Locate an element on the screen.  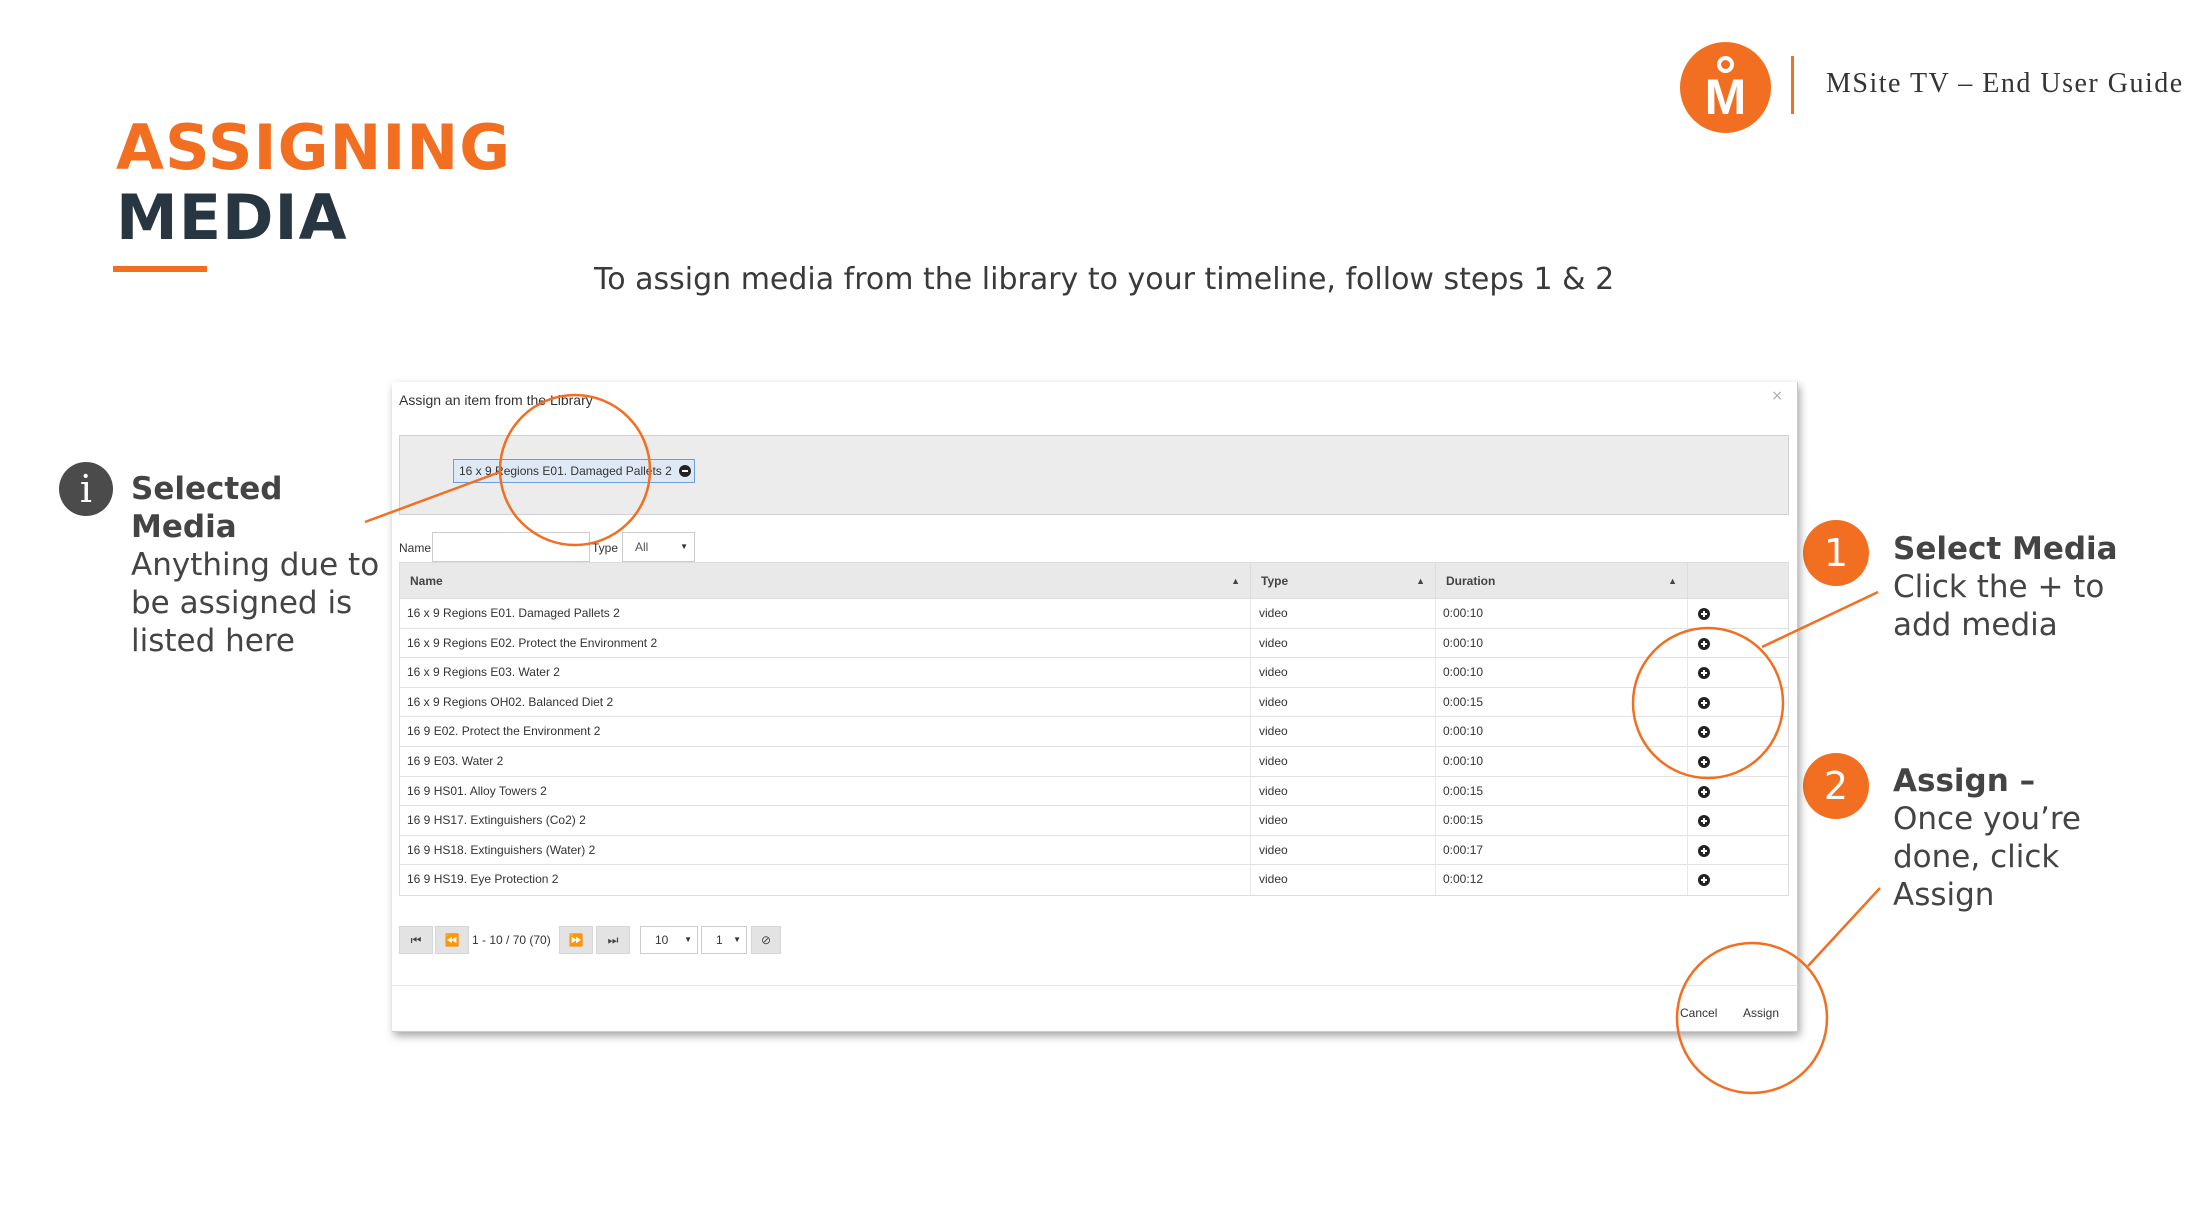
dialog-footer-divider is located at coordinates (1095, 985).